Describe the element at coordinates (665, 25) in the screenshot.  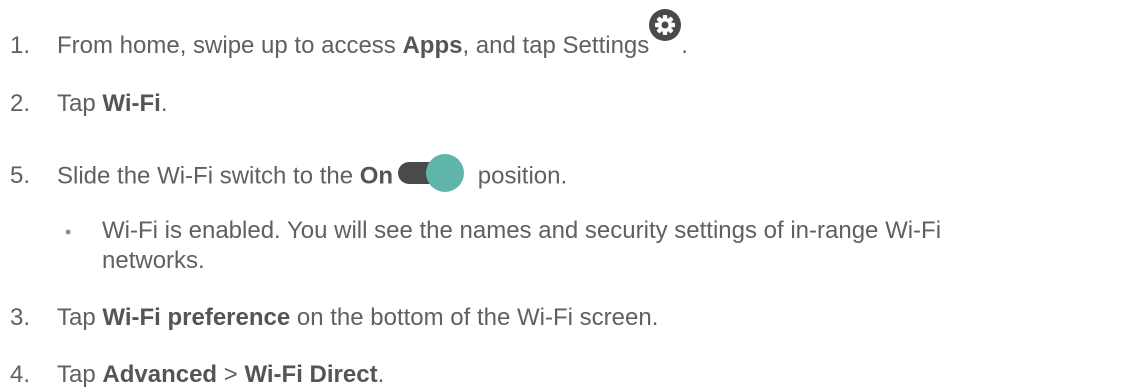
I see `settings-gear-icon` at that location.